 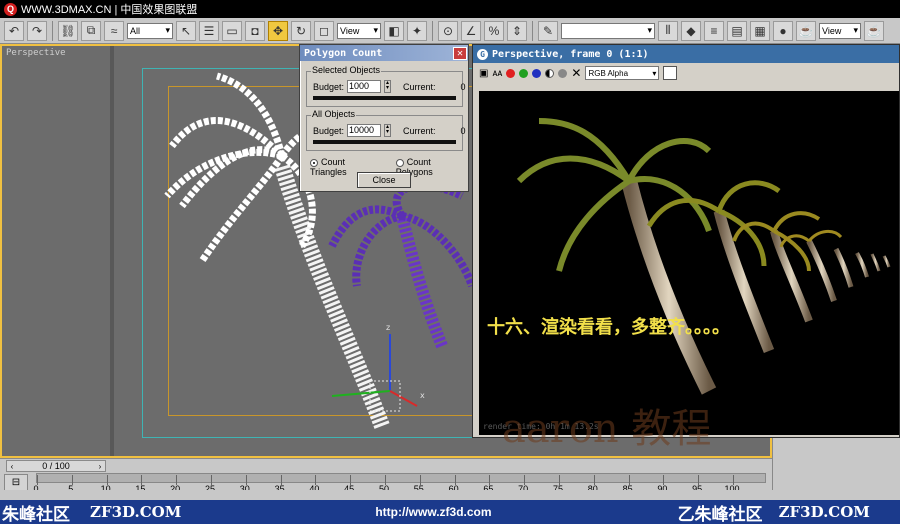 I want to click on curve-editor-icon: ▤, so click(x=737, y=30).